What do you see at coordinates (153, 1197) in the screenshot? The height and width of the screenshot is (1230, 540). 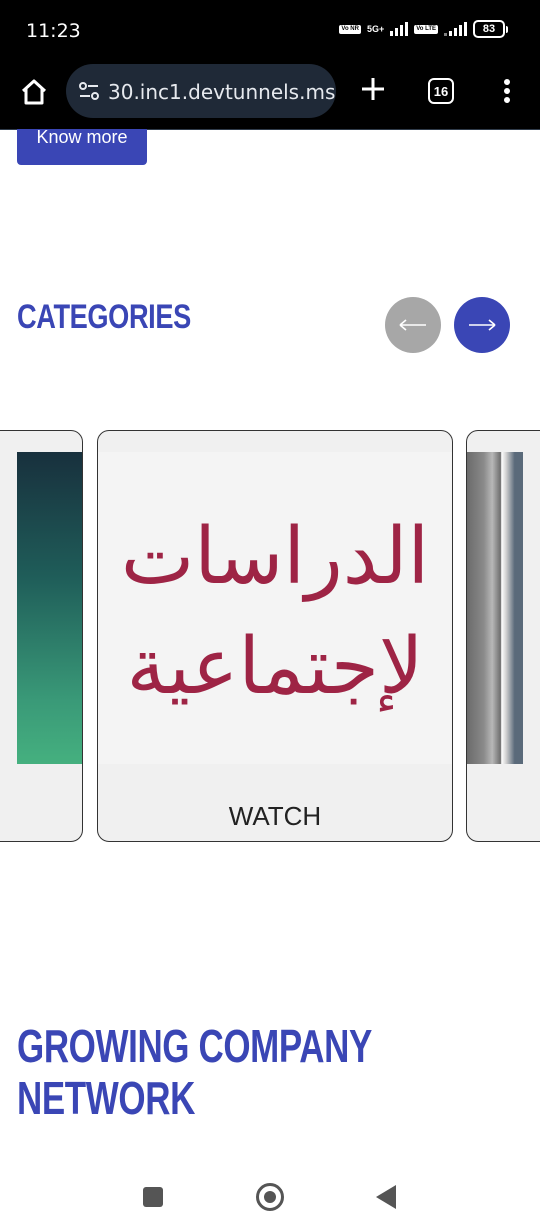 I see `recents-square-icon` at bounding box center [153, 1197].